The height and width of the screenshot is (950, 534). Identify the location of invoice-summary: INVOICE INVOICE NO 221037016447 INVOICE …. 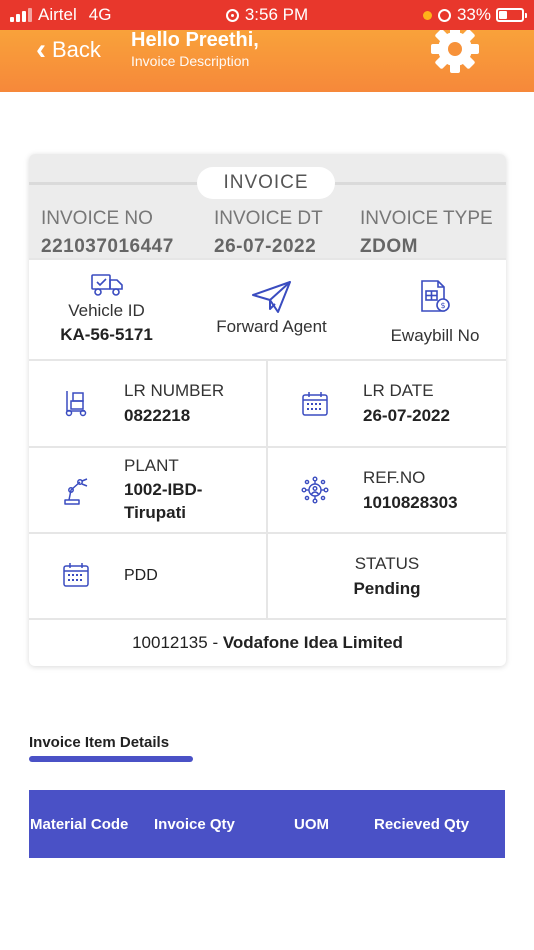
(267, 206).